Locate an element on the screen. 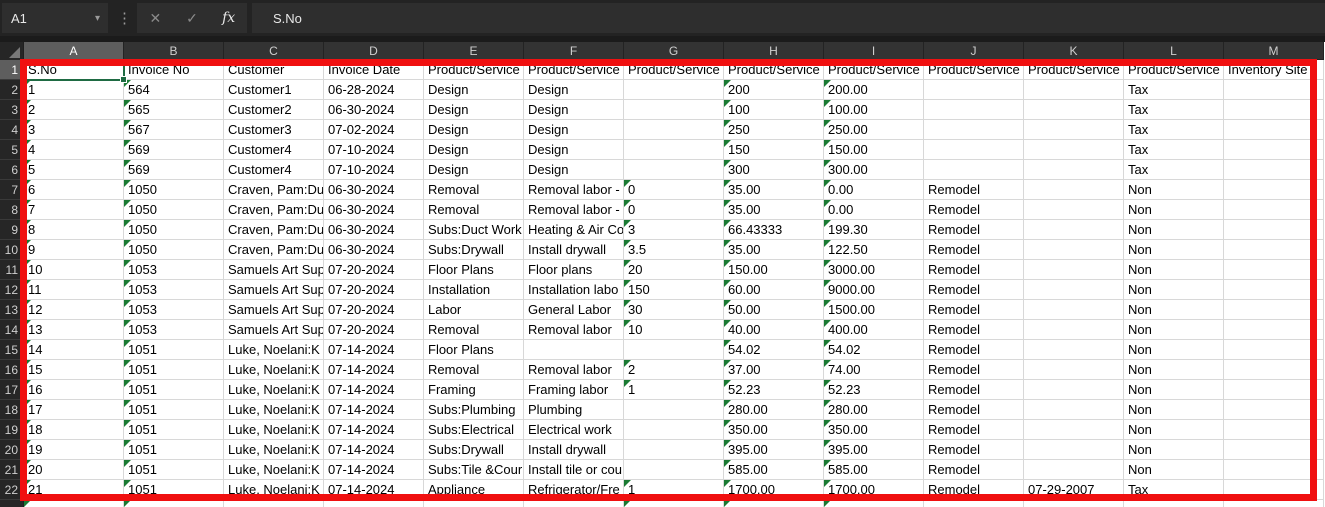 The width and height of the screenshot is (1325, 507). cell-K8 is located at coordinates (1074, 210).